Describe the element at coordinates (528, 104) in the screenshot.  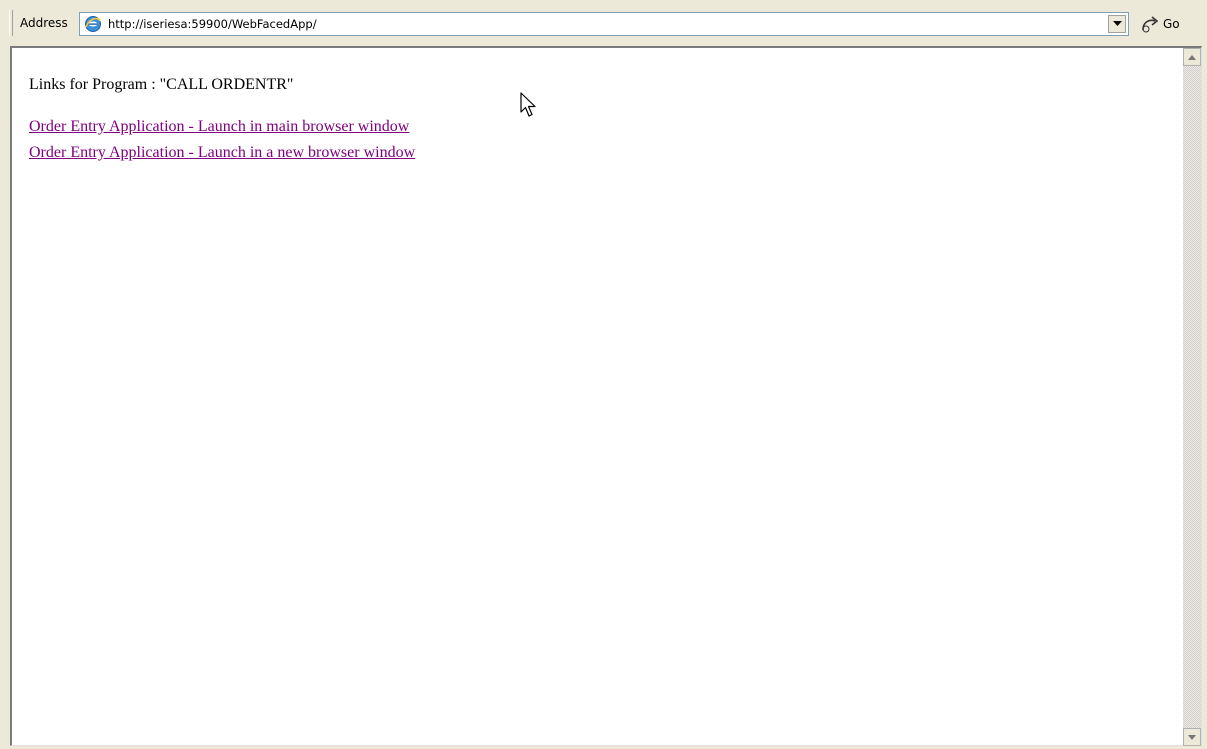
I see `mouse-pointer-icon` at that location.